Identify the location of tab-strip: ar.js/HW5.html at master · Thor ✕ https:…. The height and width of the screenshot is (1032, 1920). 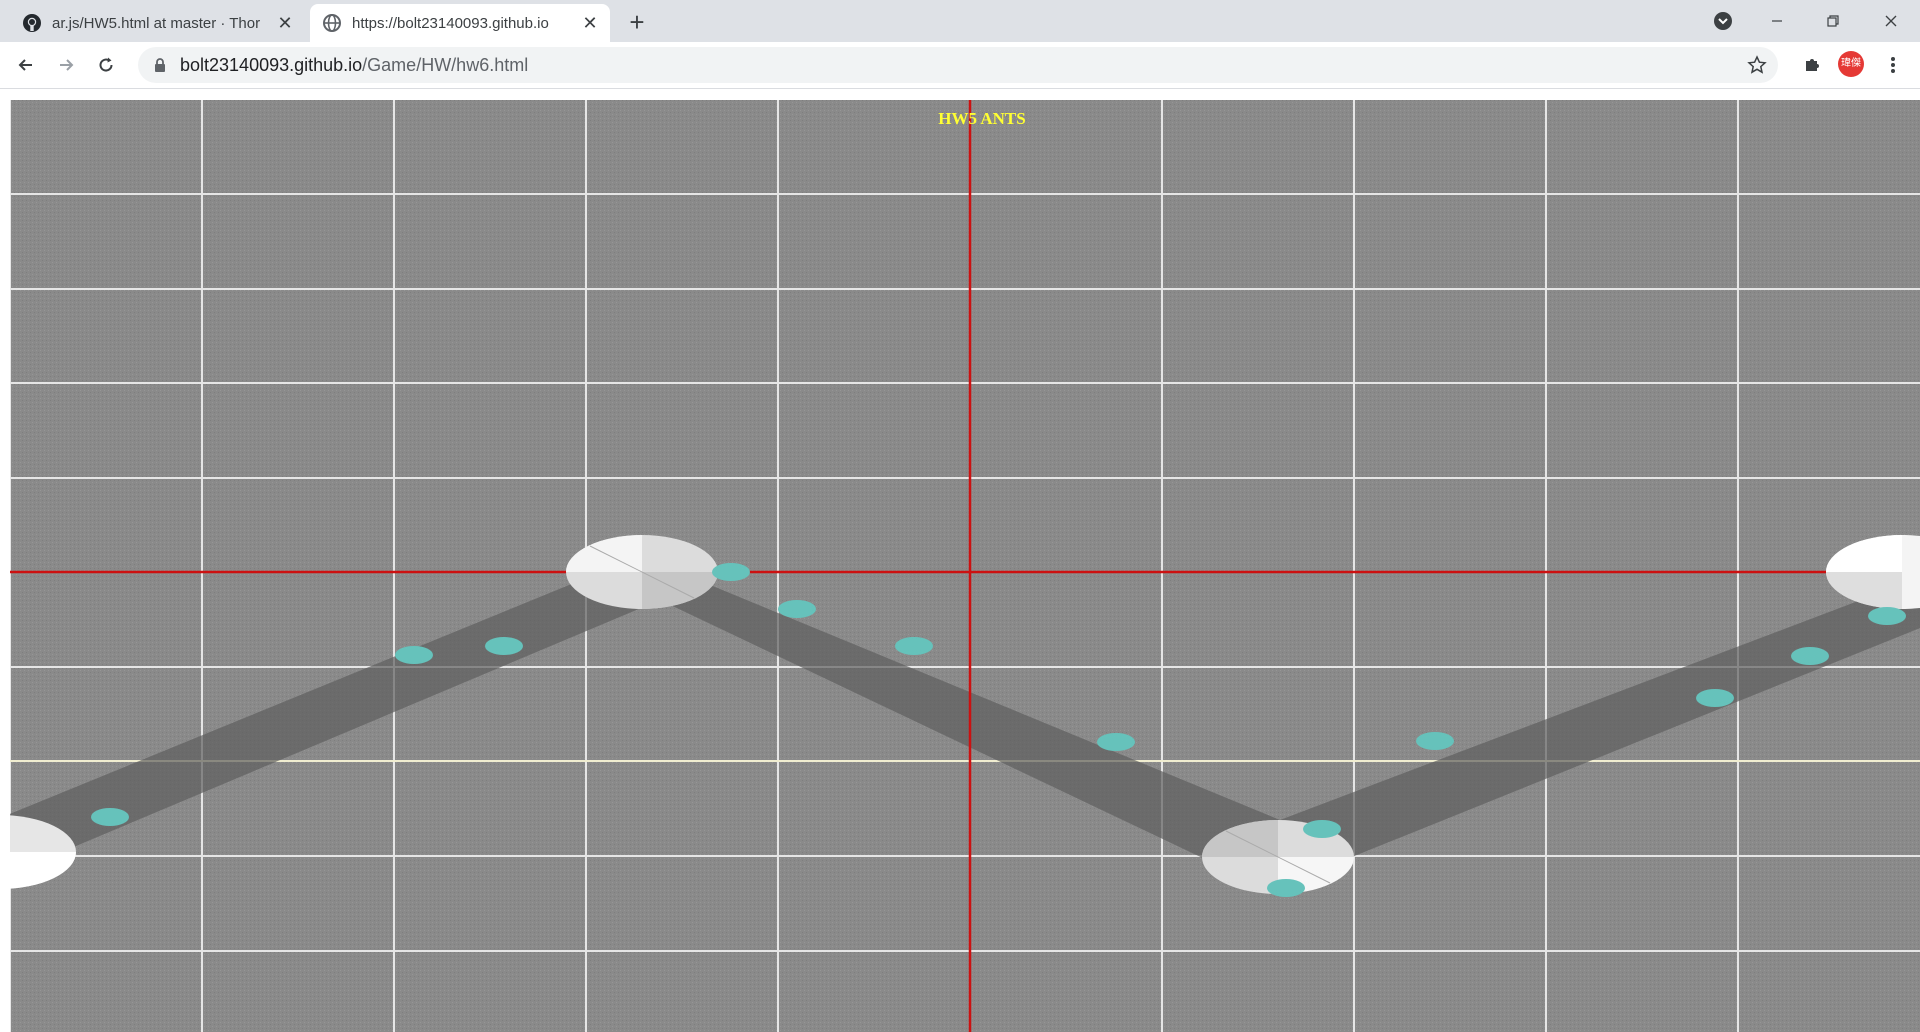
(960, 21).